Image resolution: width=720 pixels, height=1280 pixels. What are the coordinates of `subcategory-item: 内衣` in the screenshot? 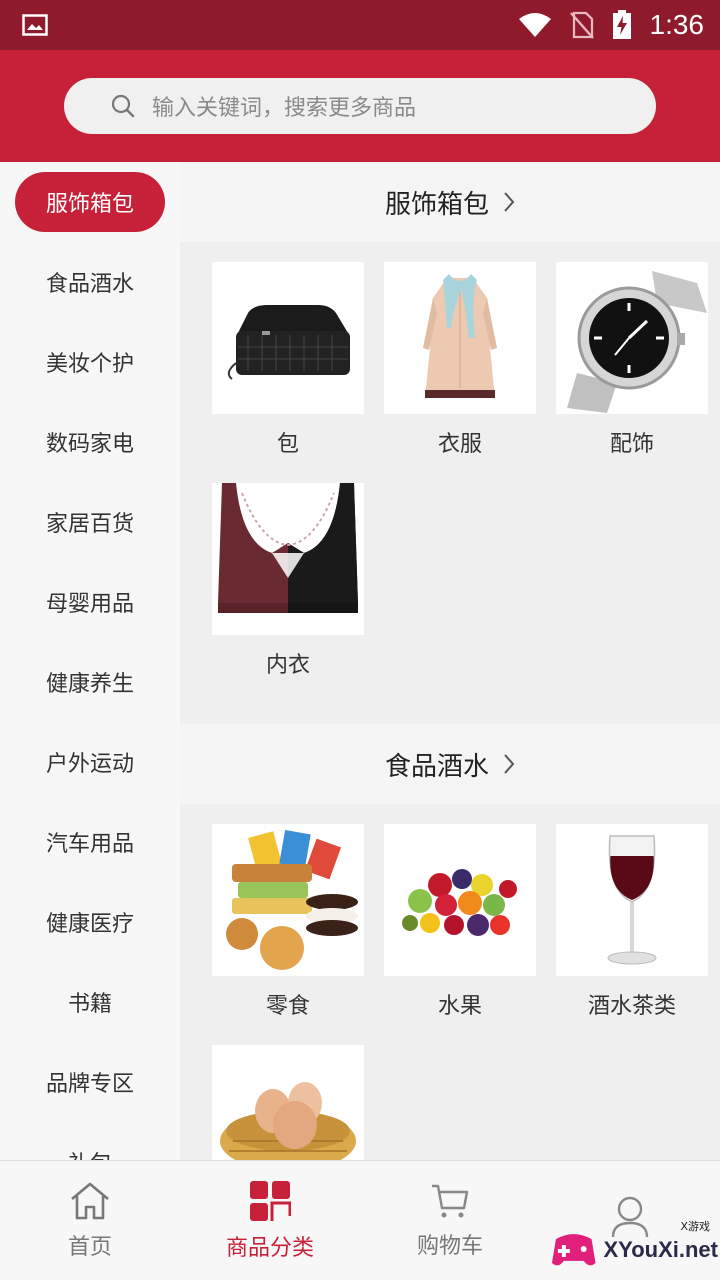 It's located at (288, 593).